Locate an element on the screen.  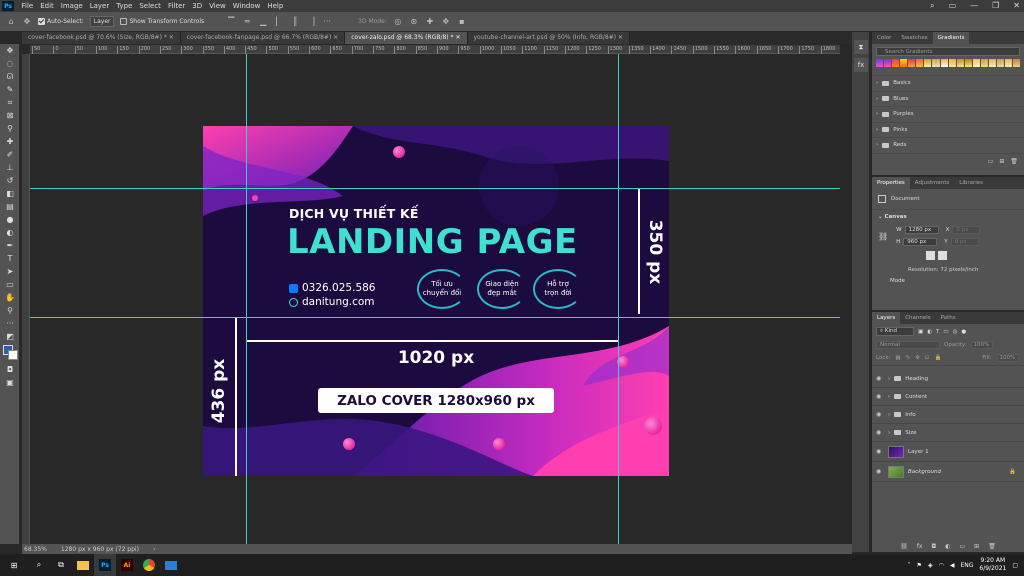
frame-tool-icon: ⊠ is located at coordinates (10, 115).